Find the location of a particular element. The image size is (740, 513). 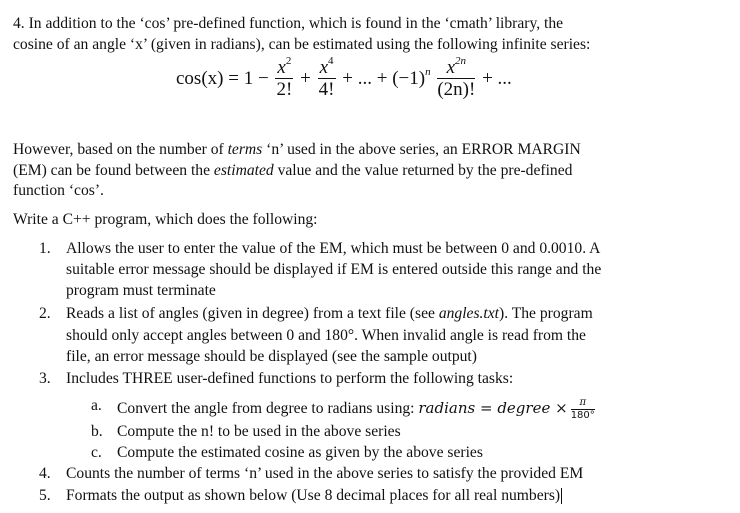

pi-over-180-fraction: π 180° is located at coordinates (582, 409).